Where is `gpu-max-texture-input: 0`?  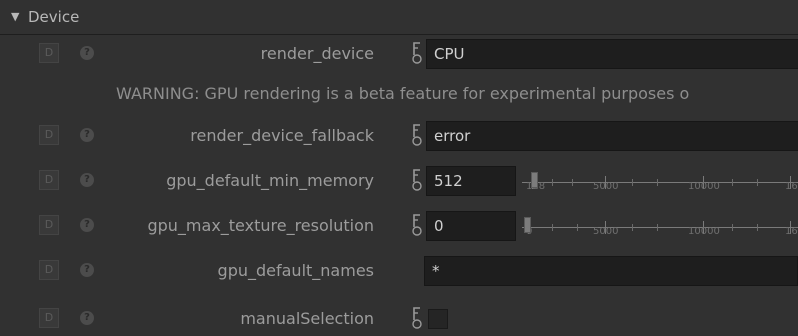
gpu-max-texture-input: 0 is located at coordinates (471, 226).